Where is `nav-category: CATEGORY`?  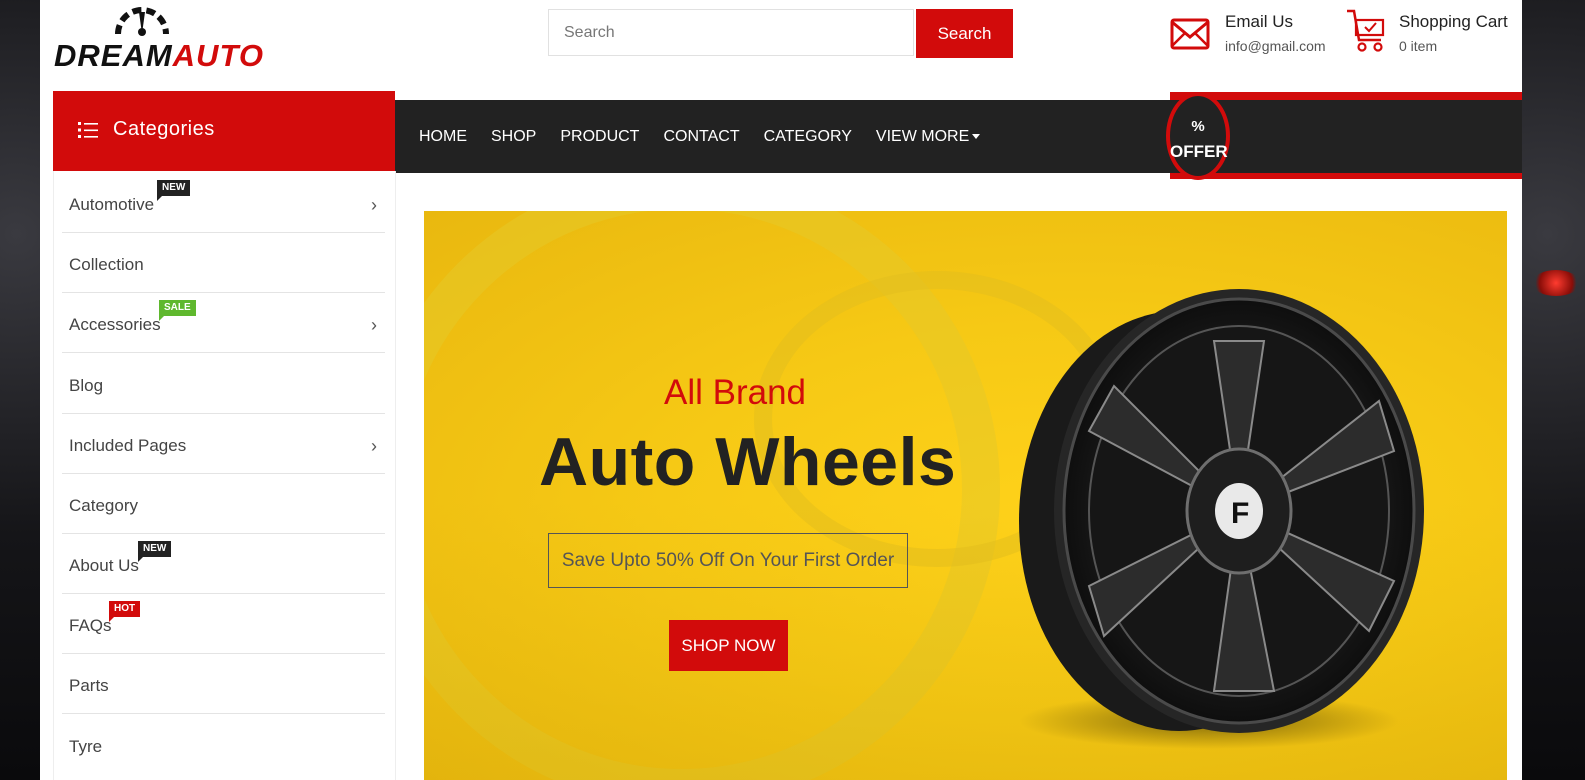
nav-category: CATEGORY is located at coordinates (808, 137).